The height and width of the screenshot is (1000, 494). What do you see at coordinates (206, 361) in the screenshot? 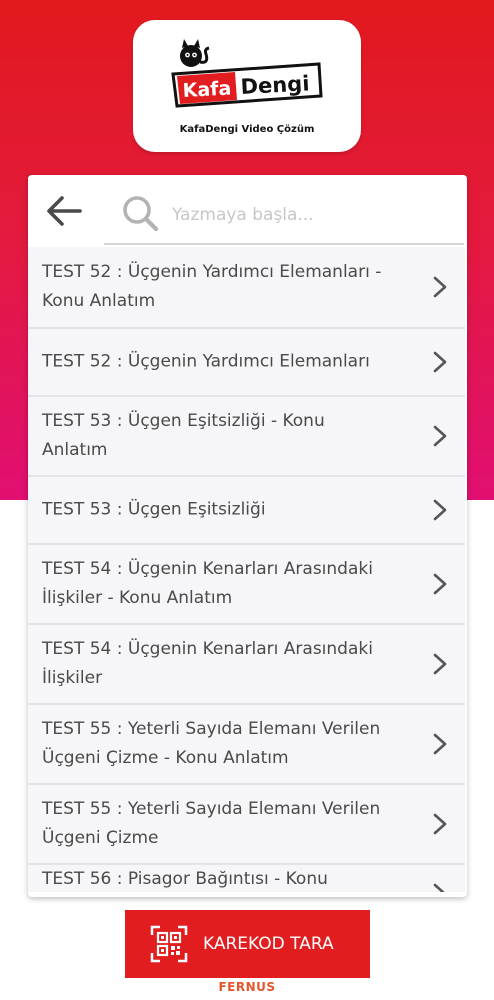
I see `list-item-label: TEST 52 : Üçgenin Yardımcı Elemanları` at bounding box center [206, 361].